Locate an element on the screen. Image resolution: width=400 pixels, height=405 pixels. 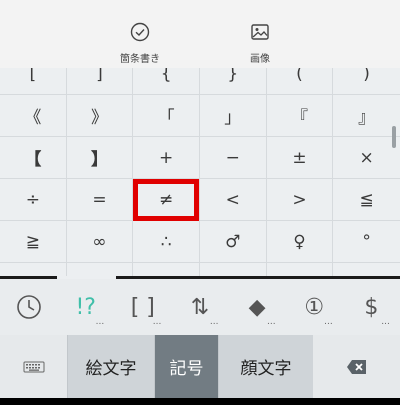
category-symbol: !? is located at coordinates (85, 307).